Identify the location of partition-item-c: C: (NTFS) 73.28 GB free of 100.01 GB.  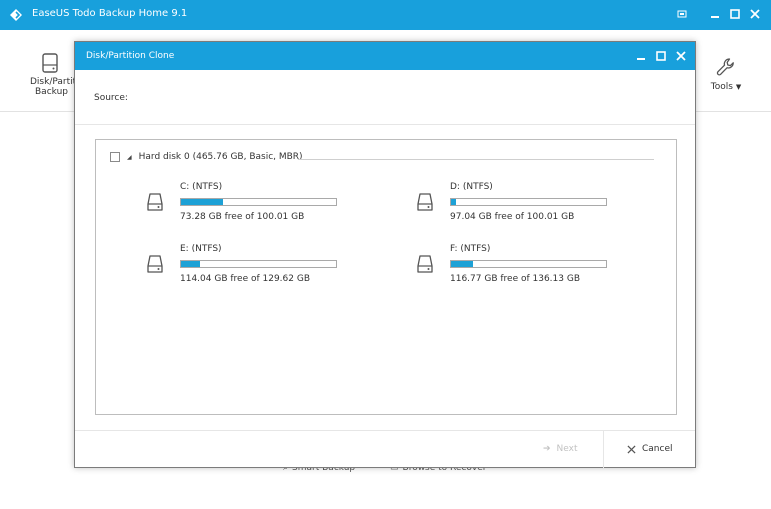
(251, 204).